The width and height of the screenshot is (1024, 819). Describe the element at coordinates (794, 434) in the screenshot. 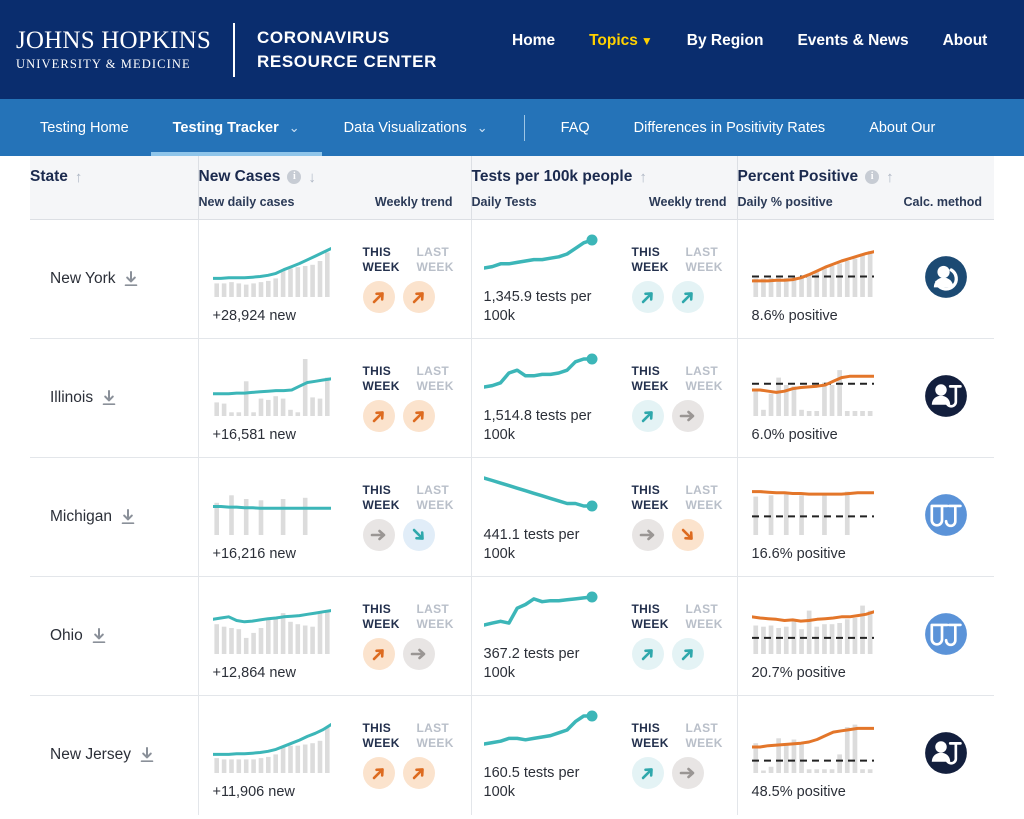

I see `percent-positive-value: 6.0% positive` at that location.